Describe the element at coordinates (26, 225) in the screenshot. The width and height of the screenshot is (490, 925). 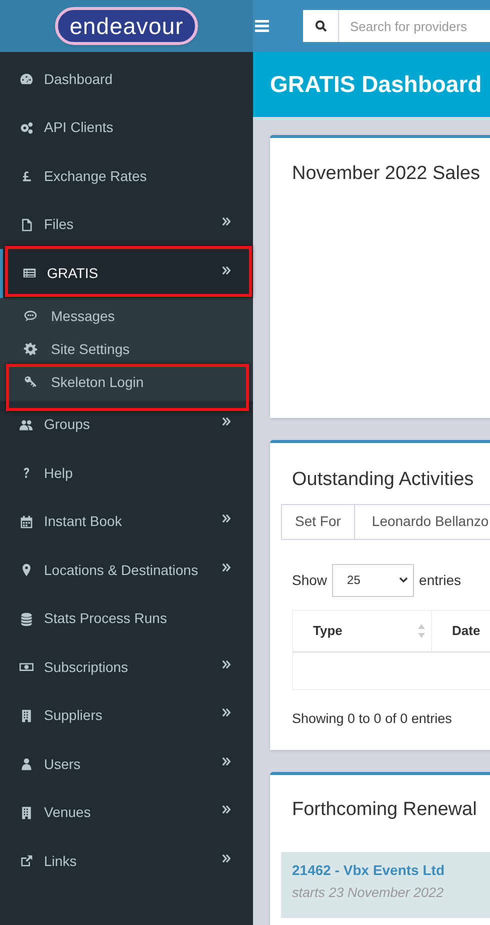
I see `file-icon` at that location.